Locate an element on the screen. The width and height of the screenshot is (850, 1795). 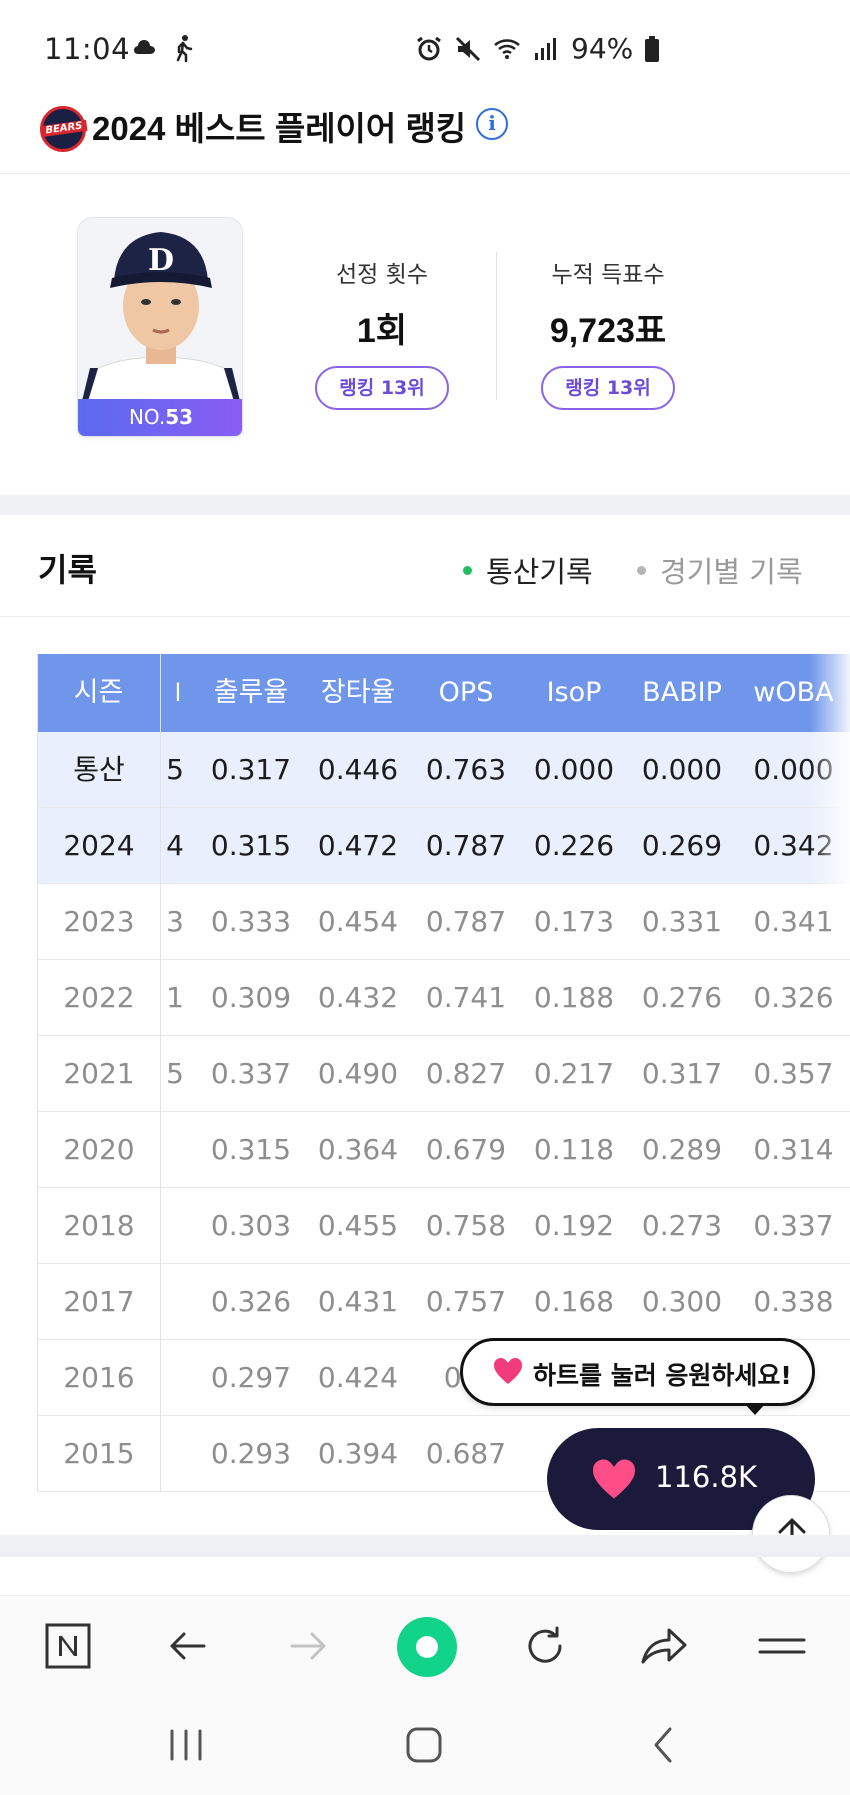
status-right: 94% is located at coordinates (537, 48).